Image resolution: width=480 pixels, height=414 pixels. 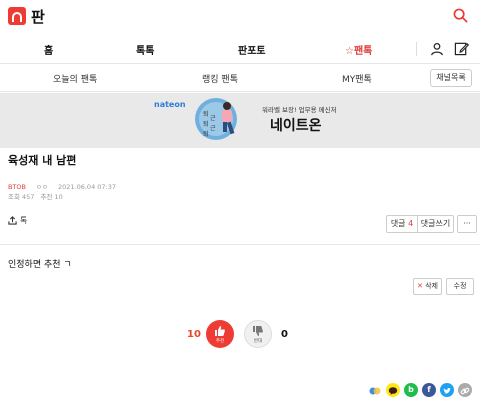 I want to click on nav-pan-photo: 판포토, so click(x=252, y=49).